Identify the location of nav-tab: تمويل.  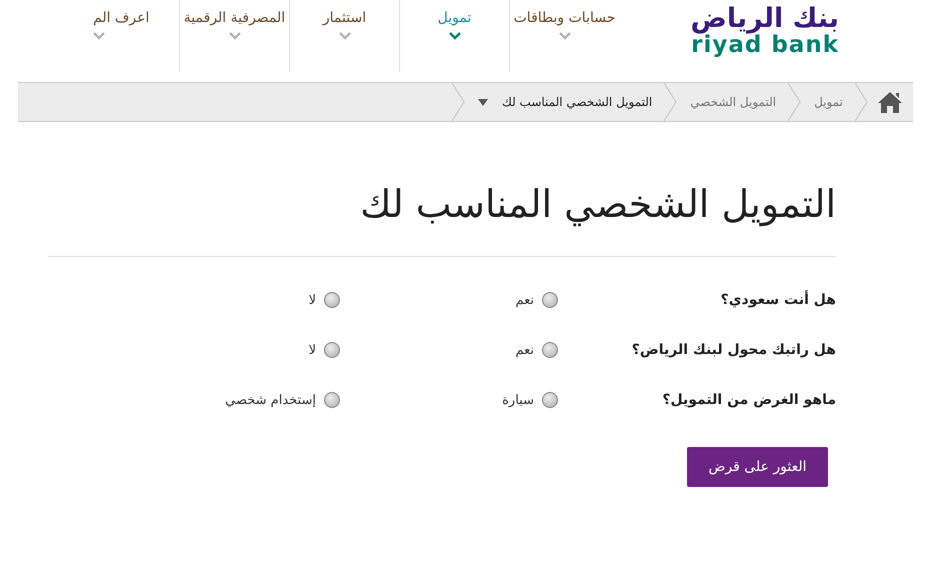
(454, 36).